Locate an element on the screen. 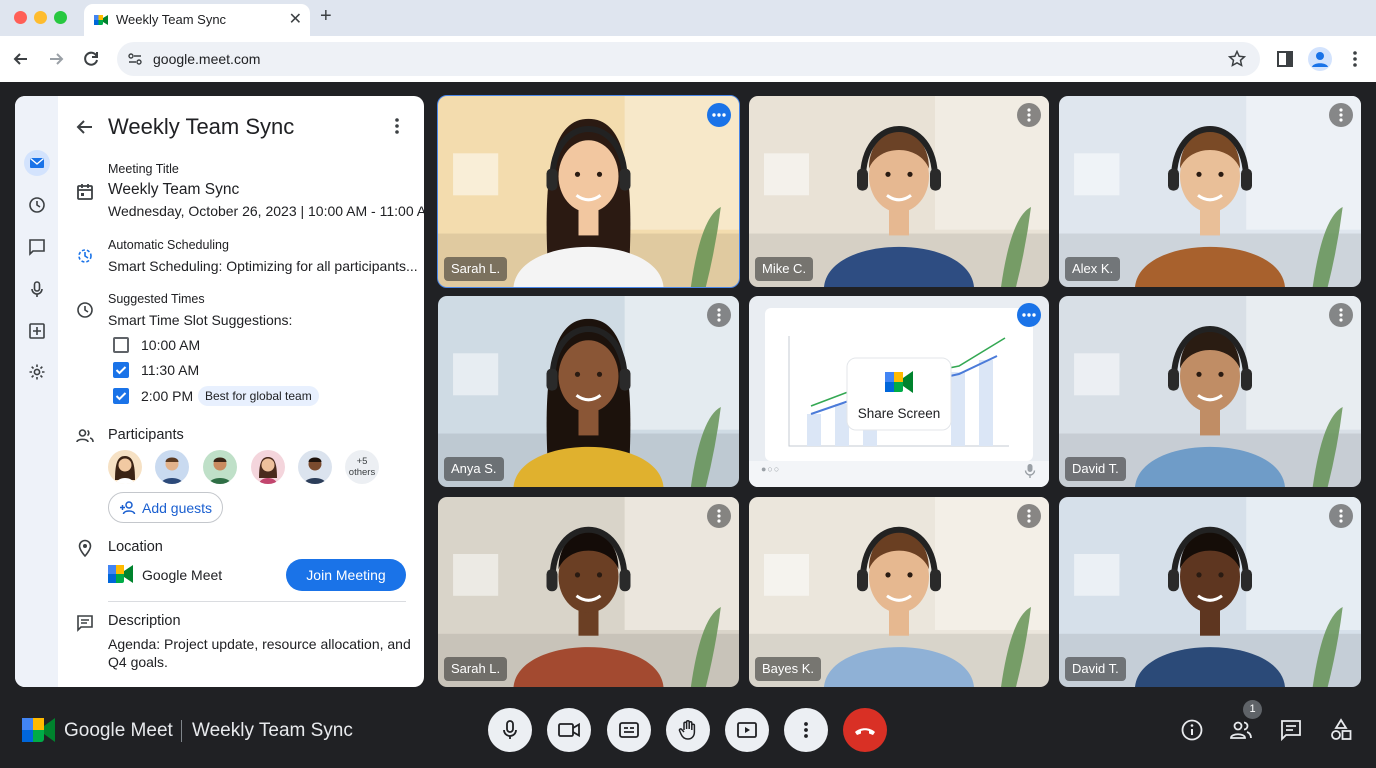 The width and height of the screenshot is (1376, 768). participant-name-chip: Mike C. is located at coordinates (784, 269).